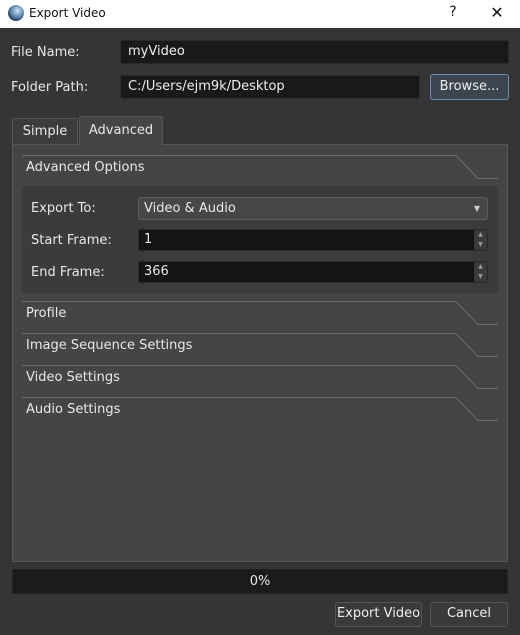 This screenshot has width=520, height=635. Describe the element at coordinates (73, 377) in the screenshot. I see `section-video-settings: Video Settings` at that location.